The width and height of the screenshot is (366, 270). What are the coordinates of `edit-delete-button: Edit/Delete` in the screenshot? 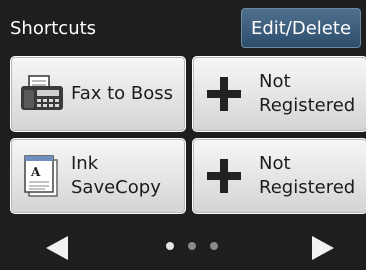 It's located at (301, 28).